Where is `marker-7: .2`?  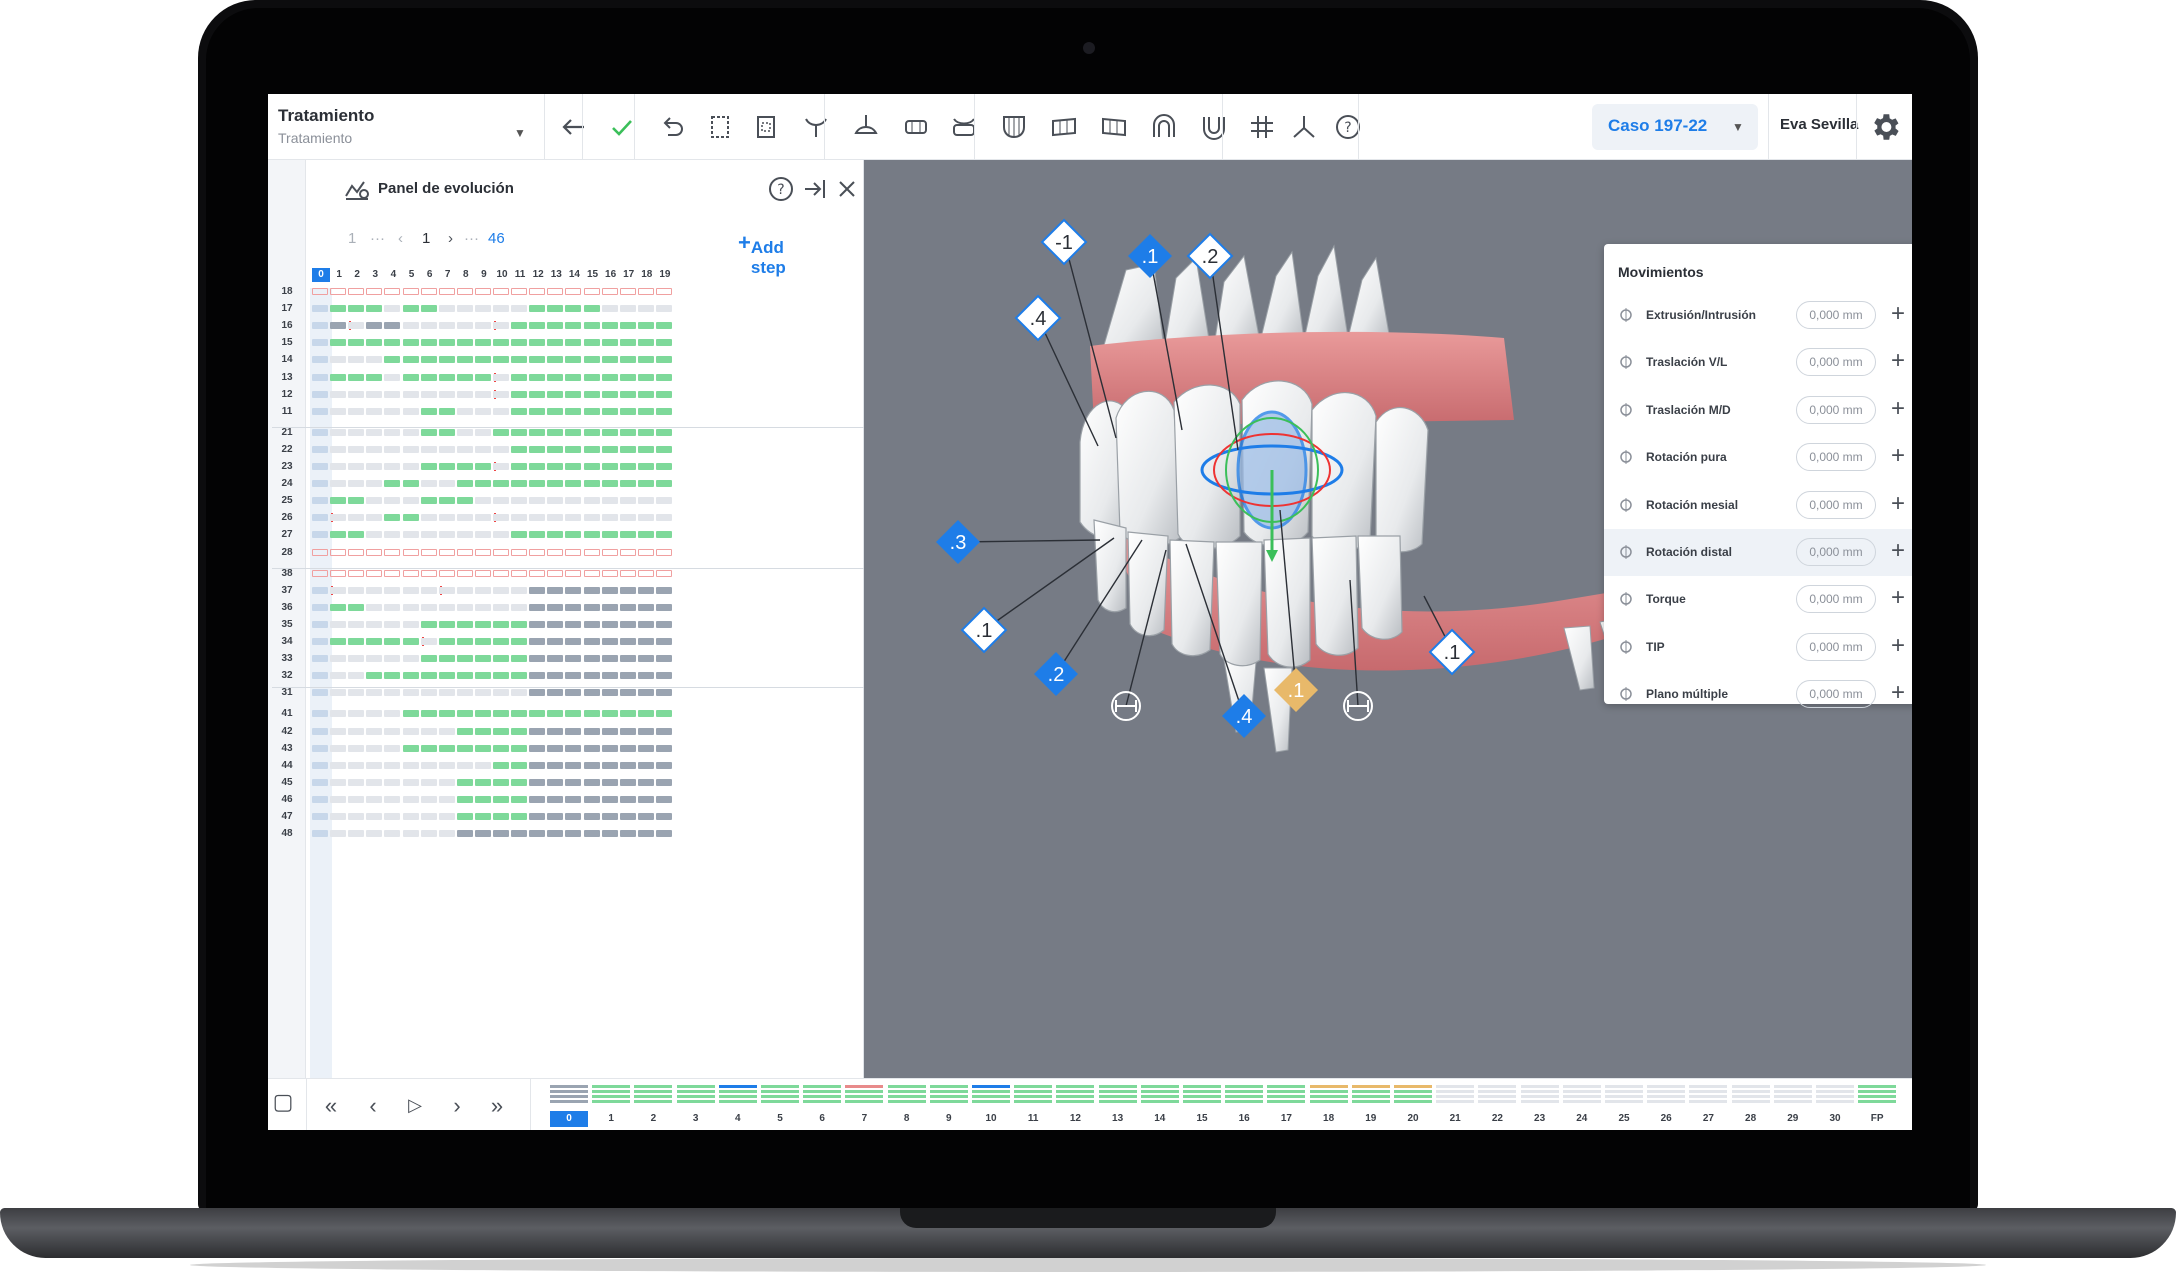
marker-7: .2 is located at coordinates (1056, 674).